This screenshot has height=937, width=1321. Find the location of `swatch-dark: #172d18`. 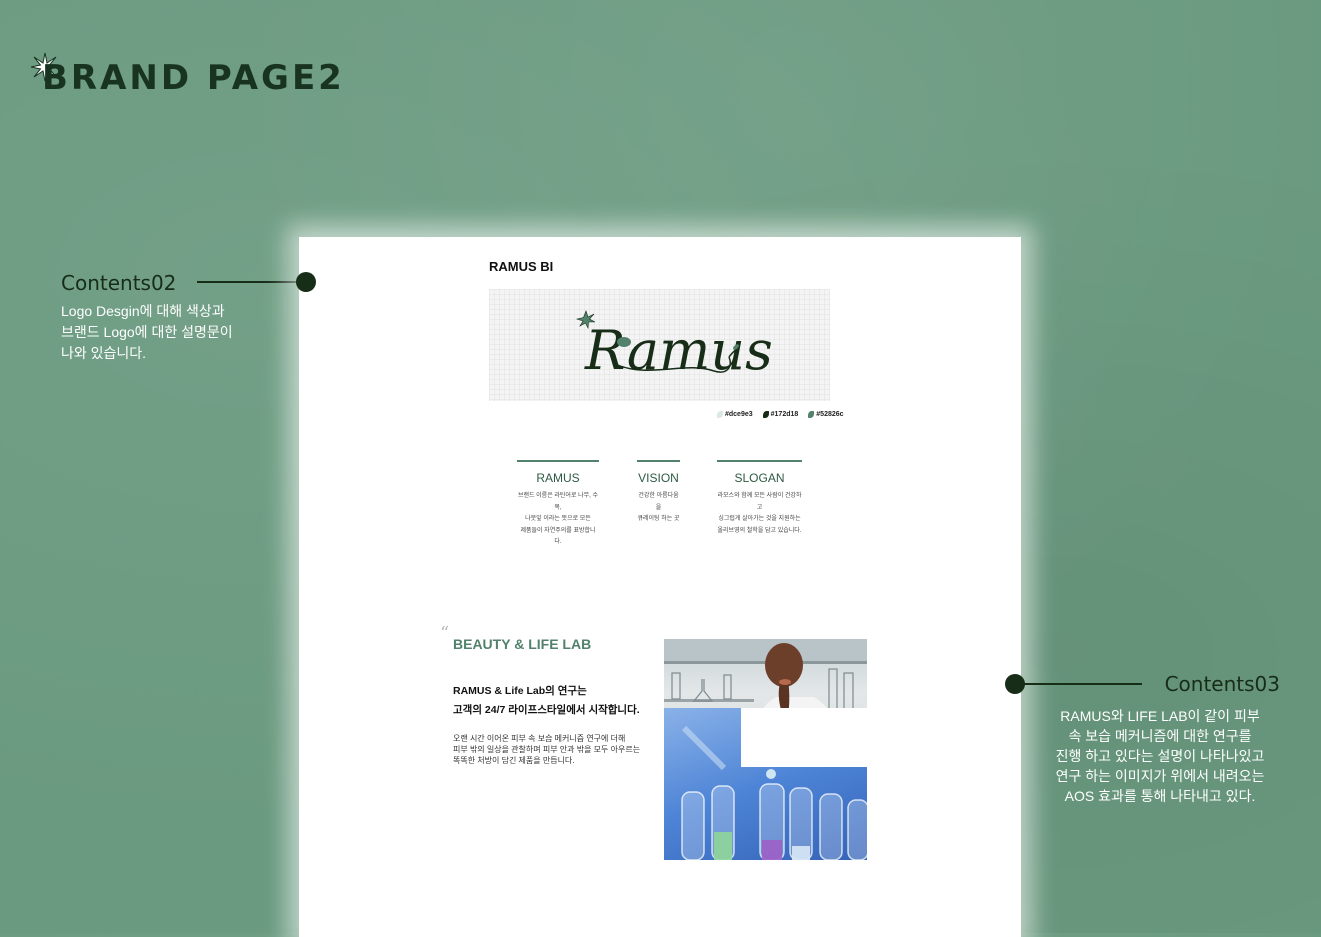

swatch-dark: #172d18 is located at coordinates (780, 414).